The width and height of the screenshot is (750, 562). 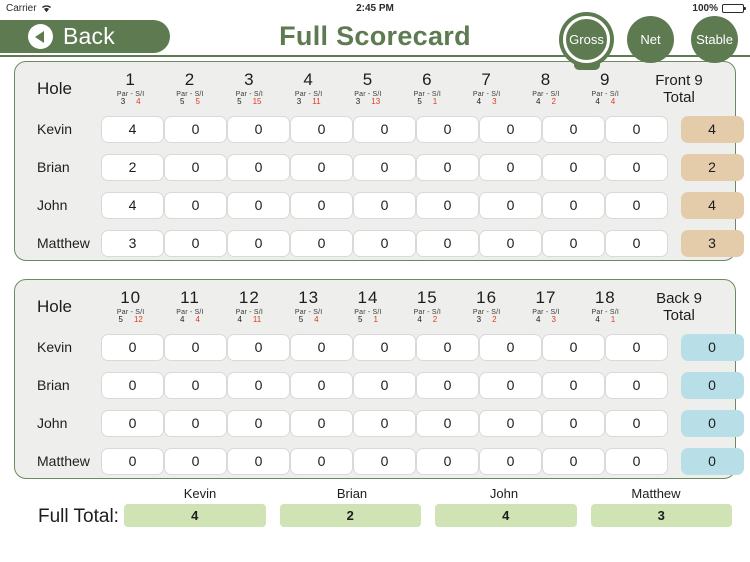 I want to click on score-input: 2, so click(x=132, y=167).